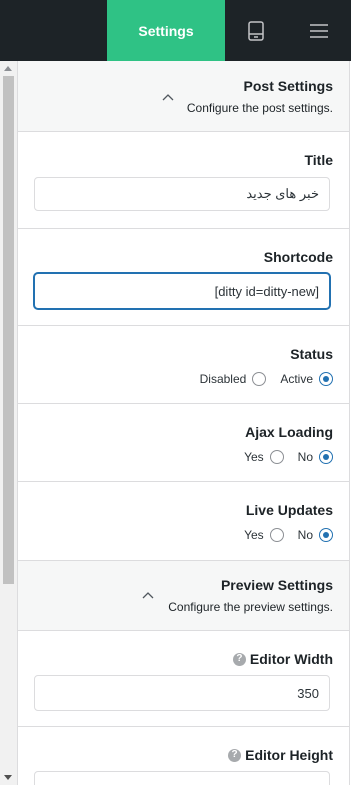 The image size is (351, 785). I want to click on live-updates-label: Live Updates, so click(289, 510).